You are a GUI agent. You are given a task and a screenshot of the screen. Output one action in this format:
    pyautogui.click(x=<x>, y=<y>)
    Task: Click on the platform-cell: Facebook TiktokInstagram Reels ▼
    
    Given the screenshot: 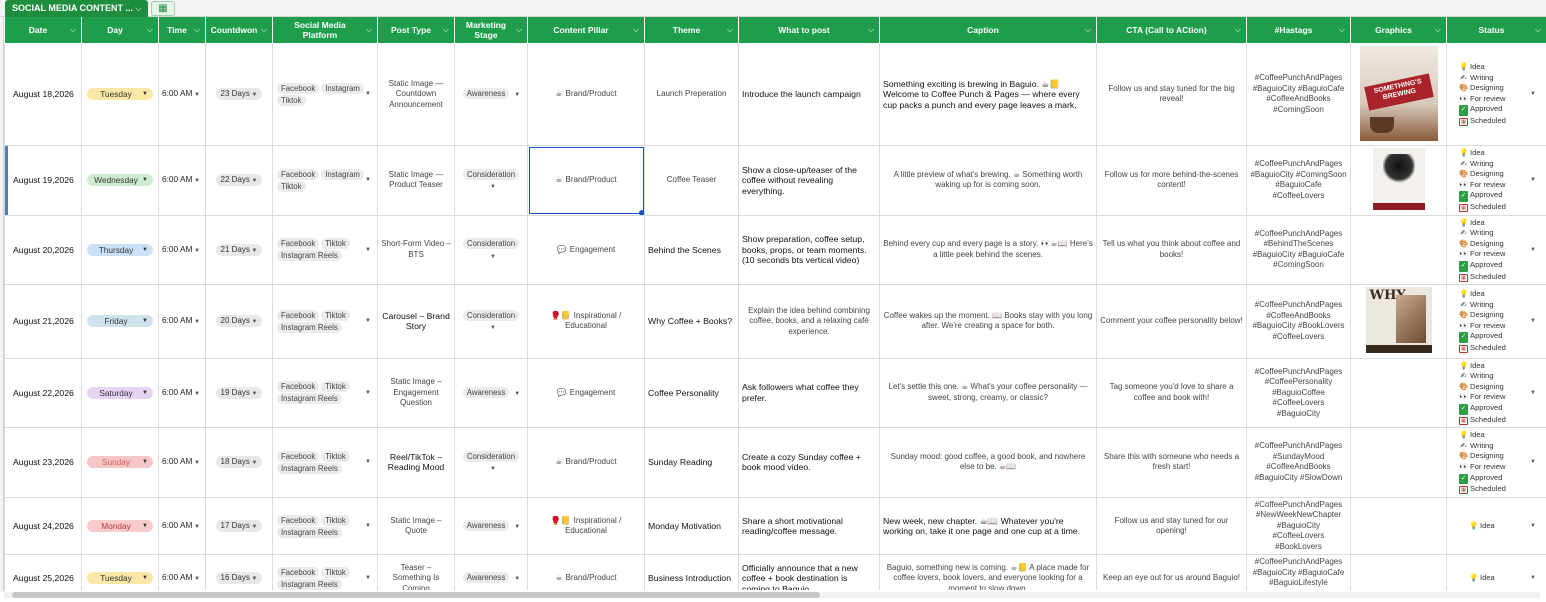 What is the action you would take?
    pyautogui.click(x=325, y=462)
    